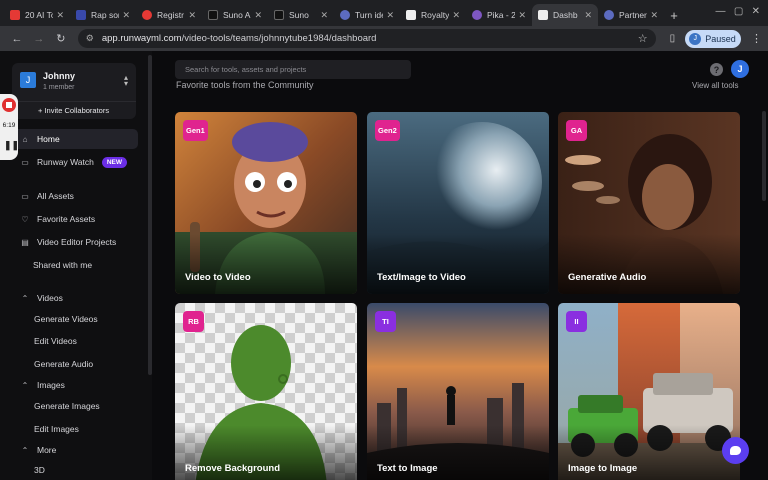  What do you see at coordinates (740, 69) in the screenshot?
I see `user-avatar: J` at bounding box center [740, 69].